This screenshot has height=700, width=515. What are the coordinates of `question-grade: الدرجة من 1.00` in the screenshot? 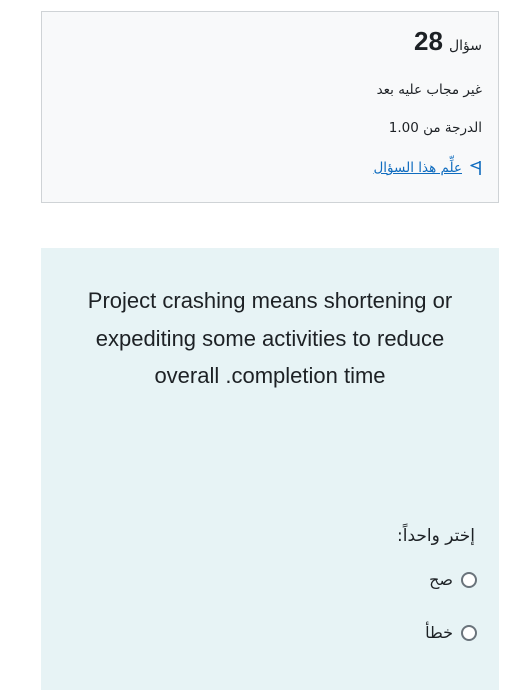 It's located at (435, 128).